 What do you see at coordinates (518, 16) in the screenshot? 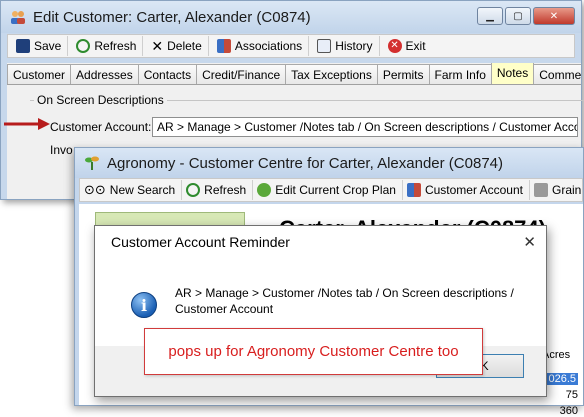
I see `maximize-button: ▢` at bounding box center [518, 16].